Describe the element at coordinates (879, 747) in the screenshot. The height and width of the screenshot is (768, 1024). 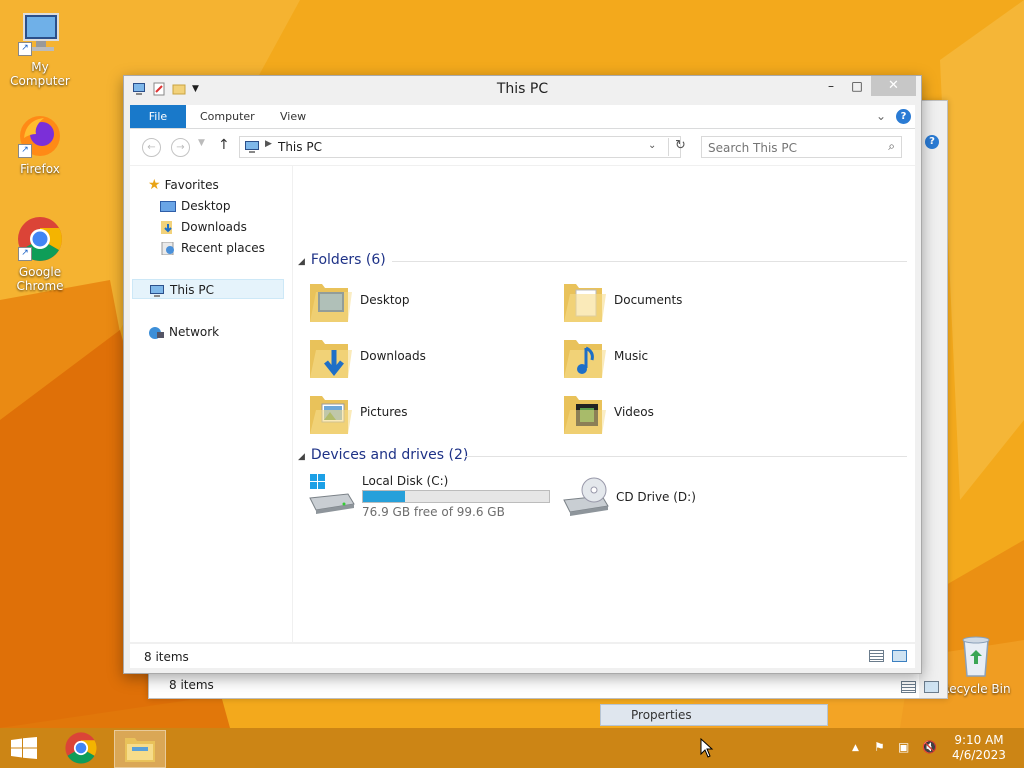
I see `action-center-flag-icon: ⚑` at that location.